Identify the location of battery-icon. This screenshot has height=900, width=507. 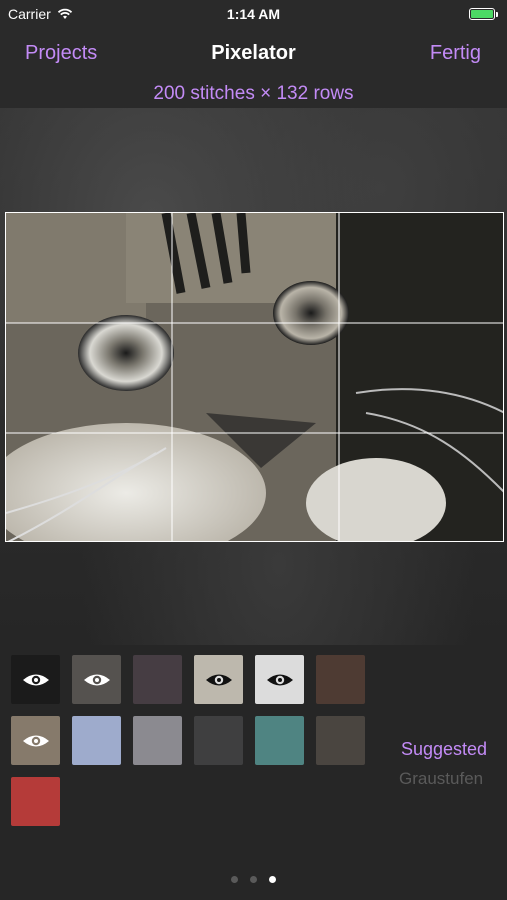
(483, 14).